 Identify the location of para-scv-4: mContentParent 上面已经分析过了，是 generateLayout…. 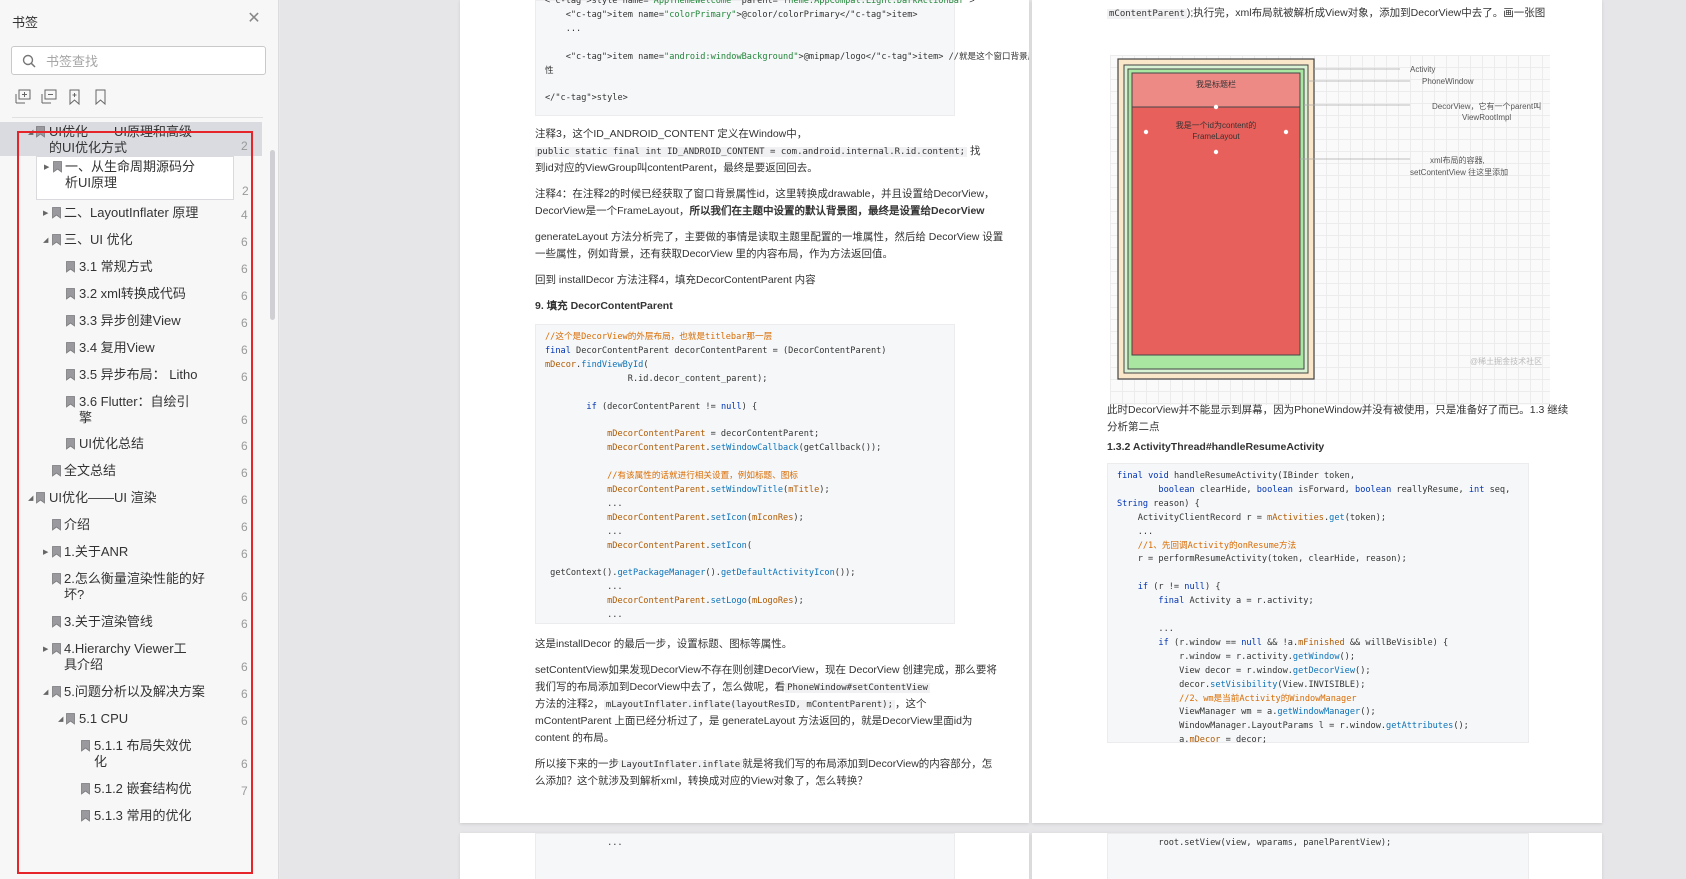
(754, 721).